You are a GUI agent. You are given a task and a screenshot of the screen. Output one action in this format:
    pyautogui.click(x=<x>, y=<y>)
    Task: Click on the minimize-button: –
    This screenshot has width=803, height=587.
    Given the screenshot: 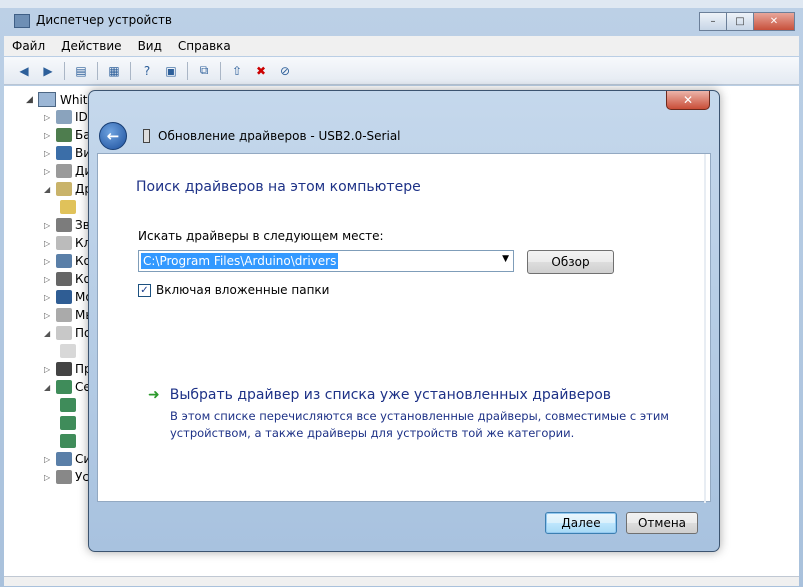 What is the action you would take?
    pyautogui.click(x=713, y=21)
    